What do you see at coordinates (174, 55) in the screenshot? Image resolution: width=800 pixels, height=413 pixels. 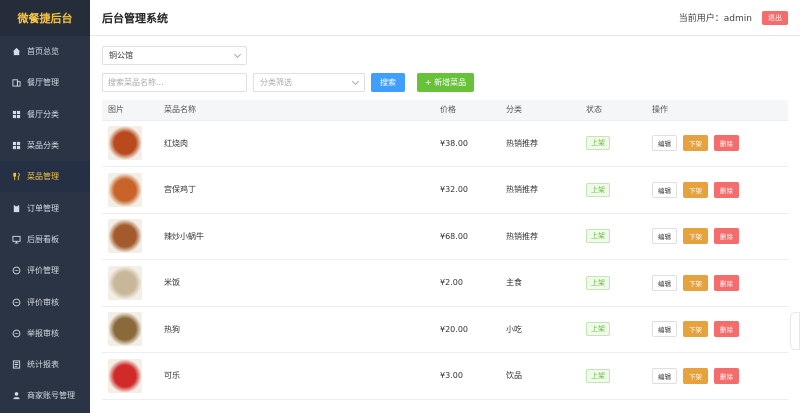 I see `restaurant-select: 铜公馆` at bounding box center [174, 55].